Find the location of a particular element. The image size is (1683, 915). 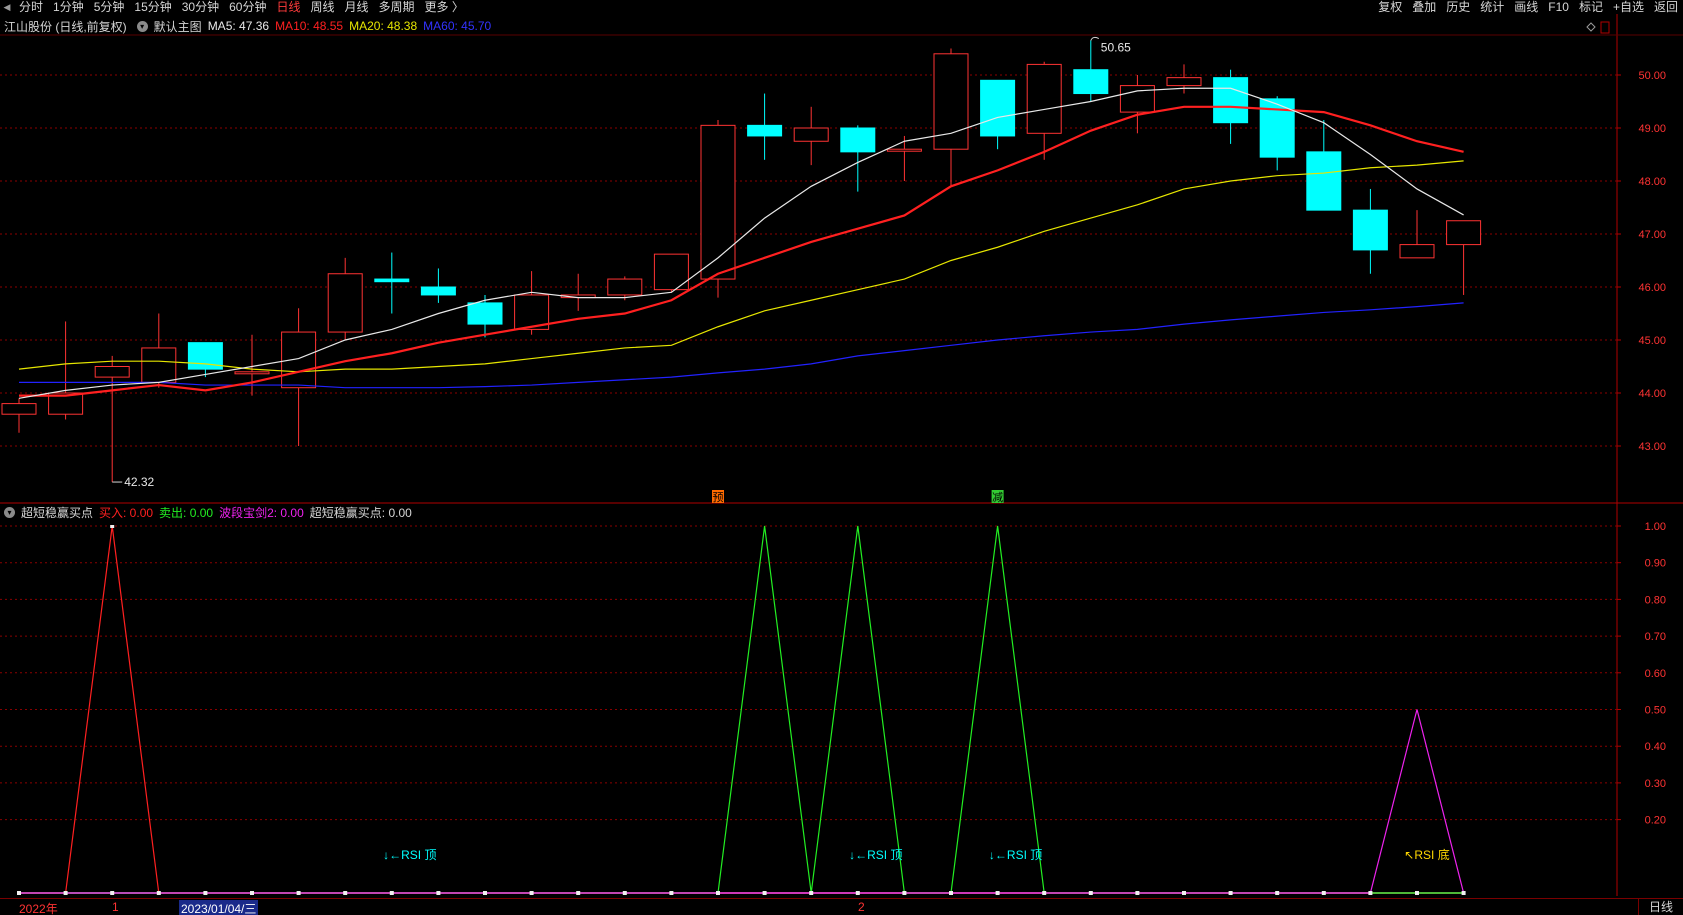

month-label-1: 1 is located at coordinates (115, 907).